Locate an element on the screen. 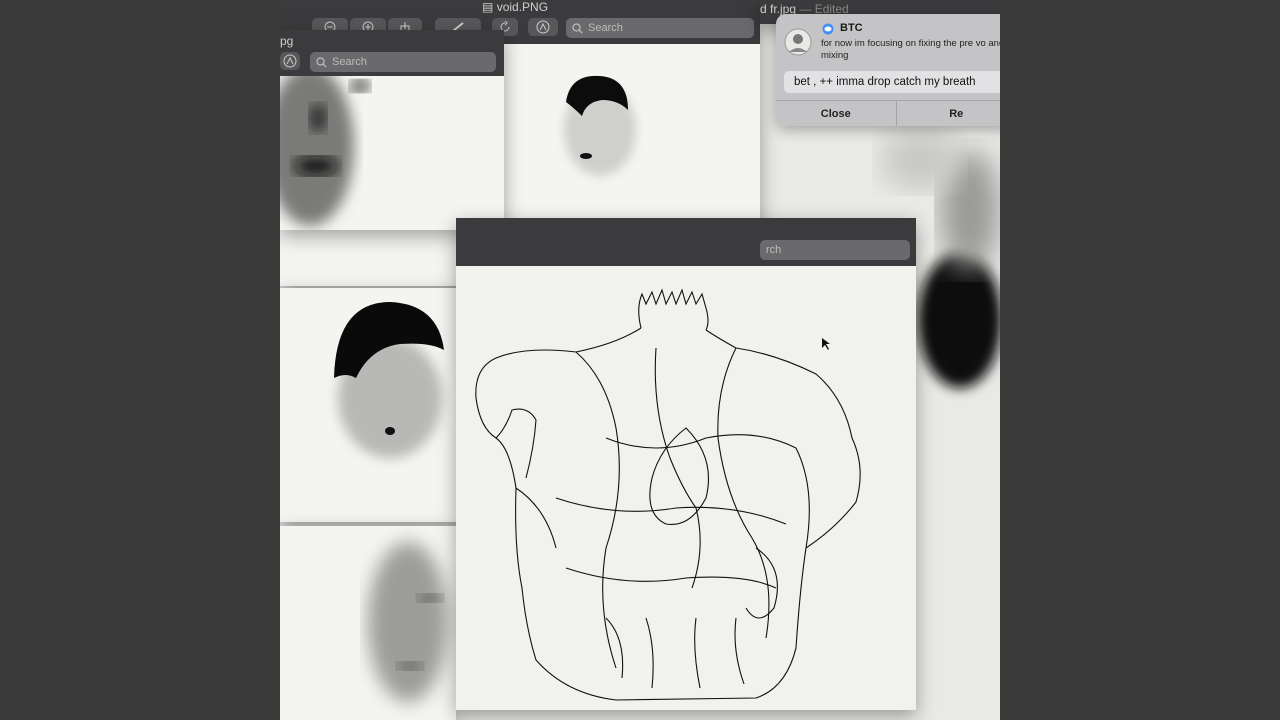 The width and height of the screenshot is (1280, 720). image-window-small: pg Search is located at coordinates (392, 130).